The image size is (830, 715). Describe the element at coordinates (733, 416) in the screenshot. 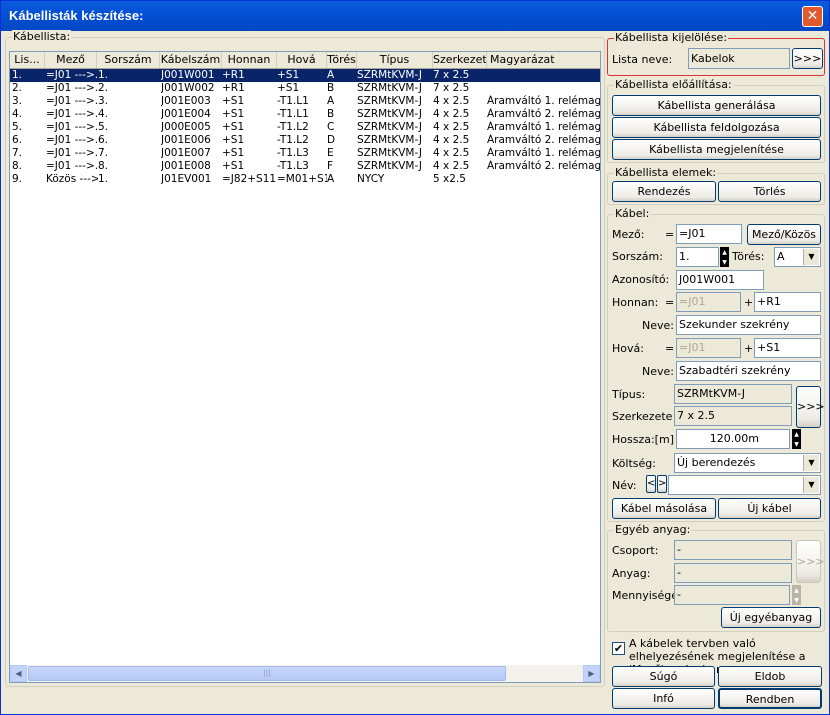

I see `szerkezete-field: 7 x 2.5` at that location.